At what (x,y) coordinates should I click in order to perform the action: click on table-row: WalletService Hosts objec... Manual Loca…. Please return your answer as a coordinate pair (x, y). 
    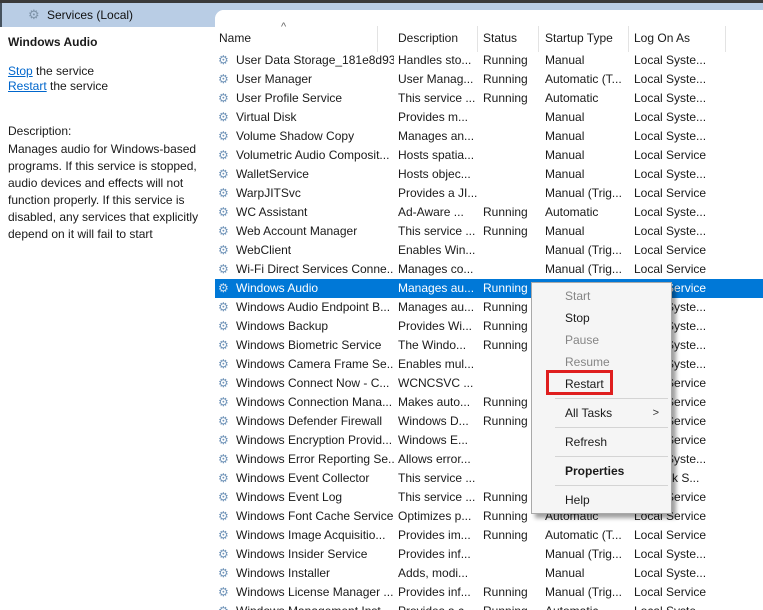
    Looking at the image, I should click on (489, 174).